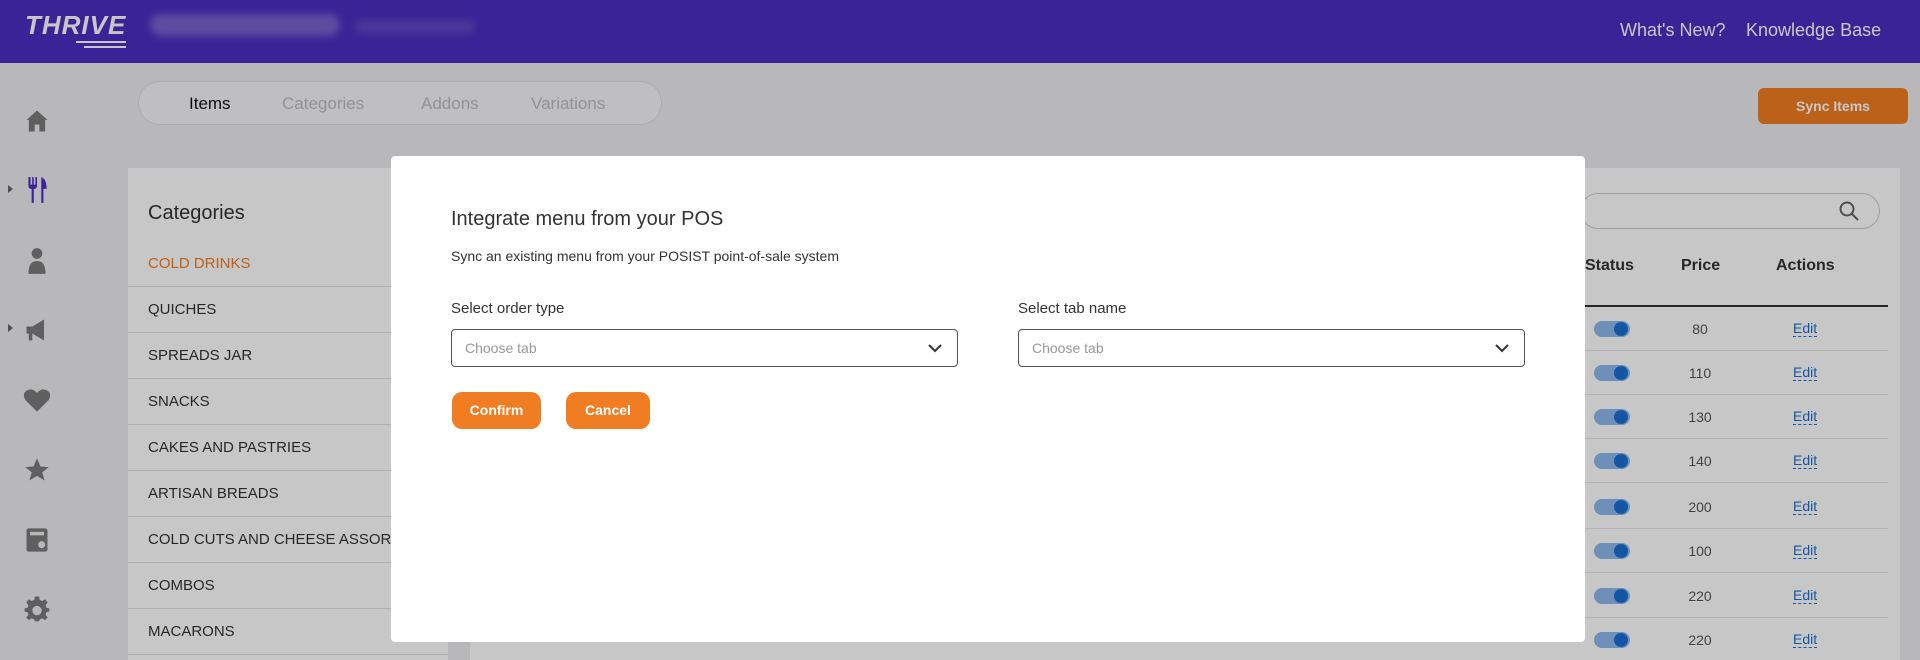  I want to click on order-type-select: Choose tab, so click(704, 348).